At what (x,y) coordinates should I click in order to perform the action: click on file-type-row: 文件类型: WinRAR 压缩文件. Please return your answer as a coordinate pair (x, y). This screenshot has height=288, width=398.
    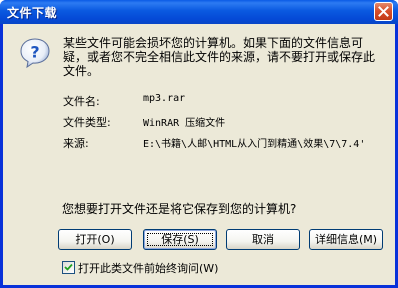
    Looking at the image, I should click on (225, 124).